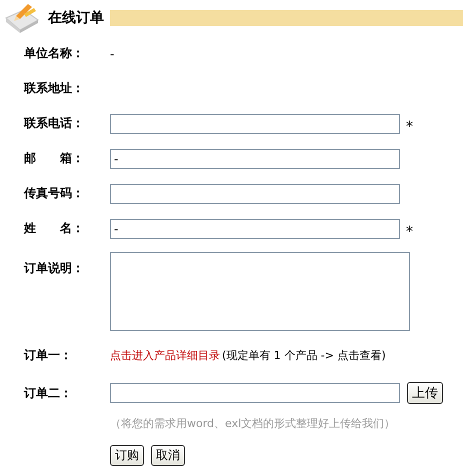 The image size is (463, 471). Describe the element at coordinates (54, 158) in the screenshot. I see `field-label: 邮 箱：` at that location.